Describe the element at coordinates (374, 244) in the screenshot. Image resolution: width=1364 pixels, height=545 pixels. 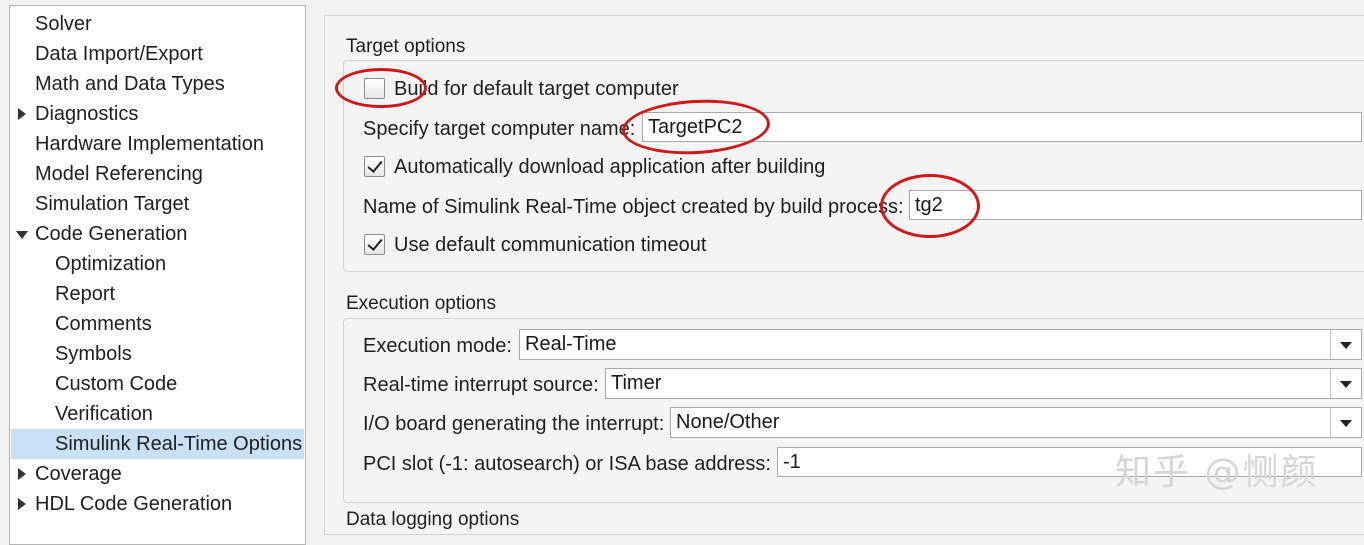
I see `default-timeout-checkbox` at that location.